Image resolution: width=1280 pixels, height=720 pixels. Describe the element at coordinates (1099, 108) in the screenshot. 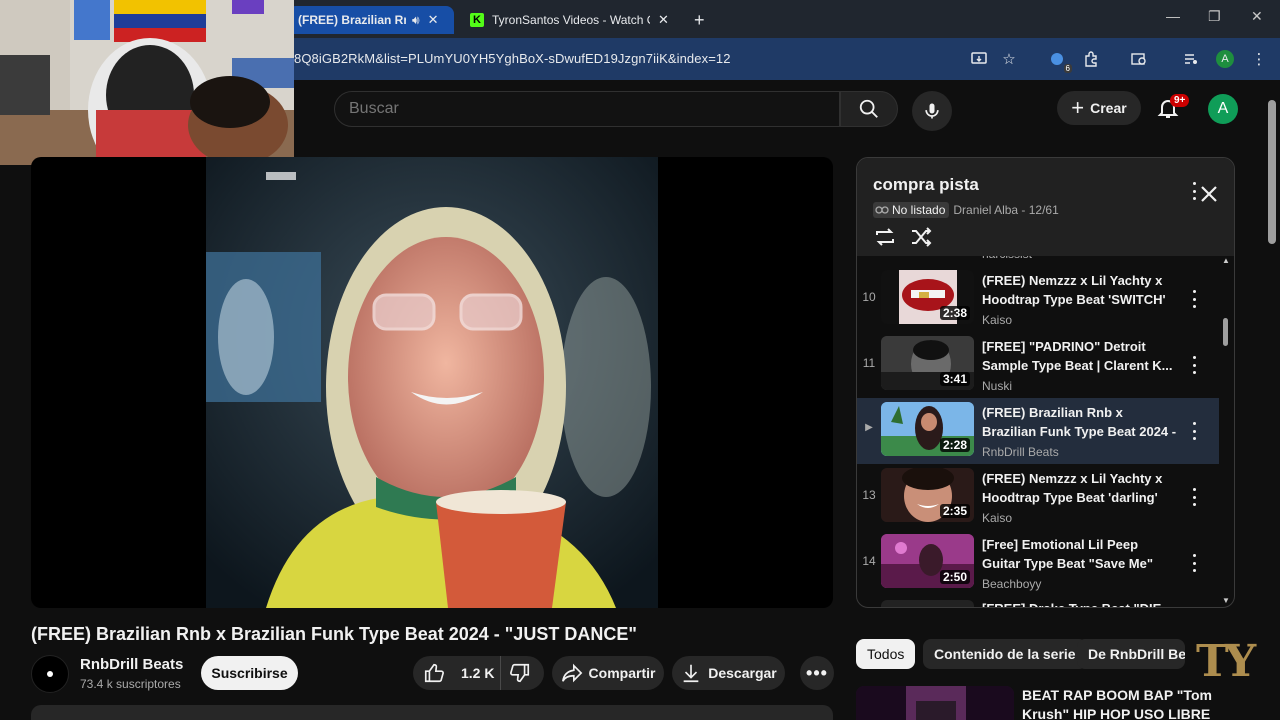

I see `create-button: + Crear` at that location.